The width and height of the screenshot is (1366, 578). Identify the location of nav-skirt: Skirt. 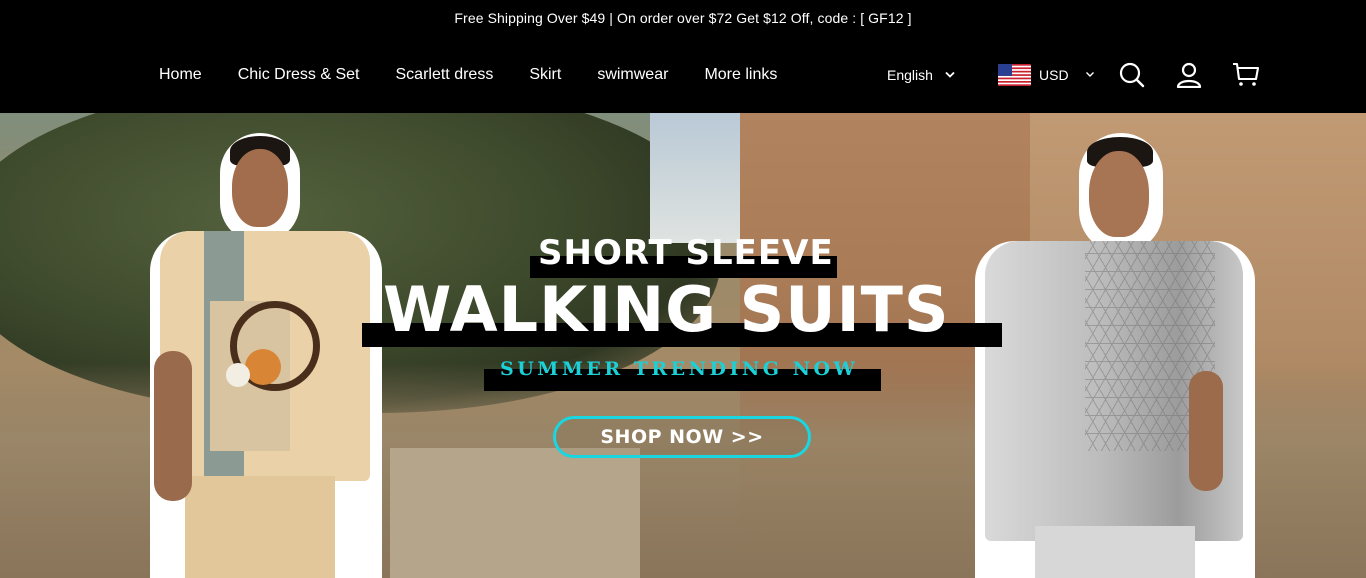
(545, 75).